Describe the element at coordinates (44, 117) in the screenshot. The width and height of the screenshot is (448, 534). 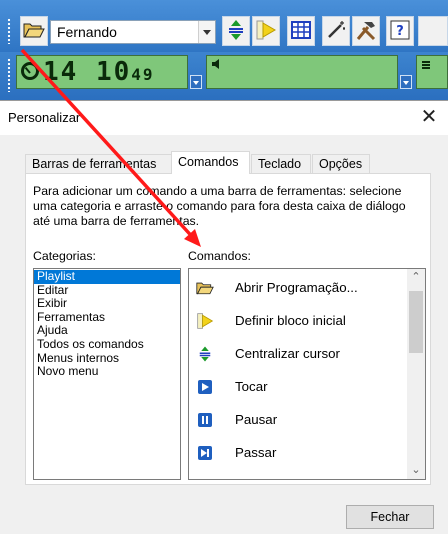
I see `dialog-title: Personalizar` at that location.